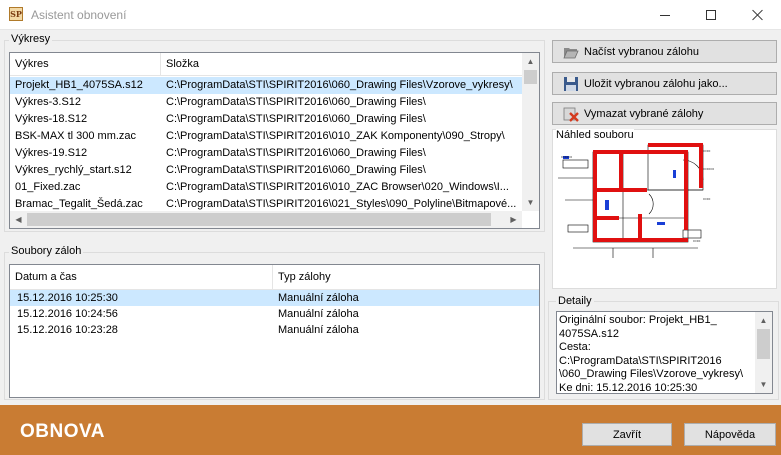 Image resolution: width=781 pixels, height=455 pixels. Describe the element at coordinates (51, 119) in the screenshot. I see `drawing-name-cell: Výkres-18.S12` at that location.